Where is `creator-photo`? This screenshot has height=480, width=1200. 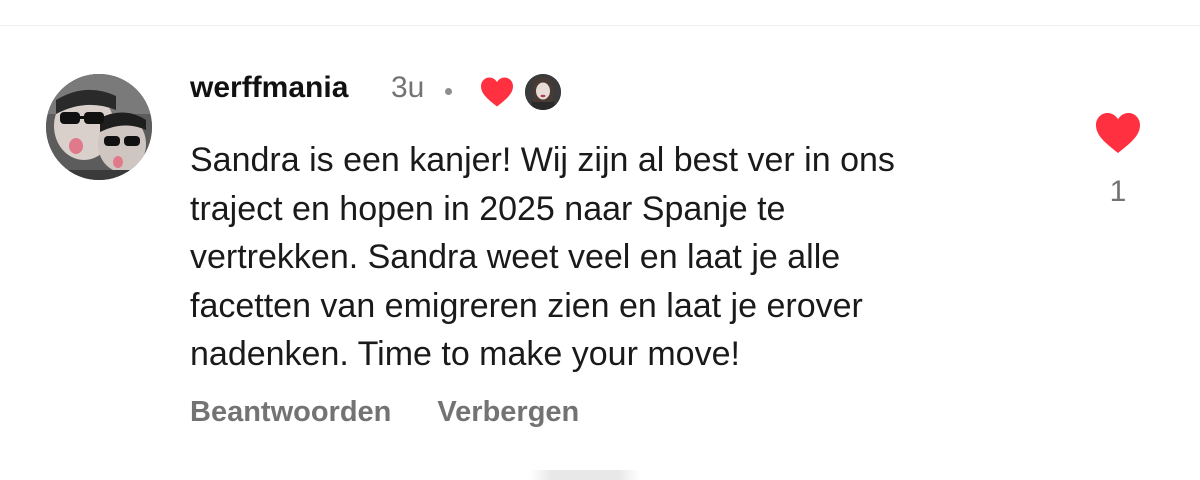 creator-photo is located at coordinates (543, 92).